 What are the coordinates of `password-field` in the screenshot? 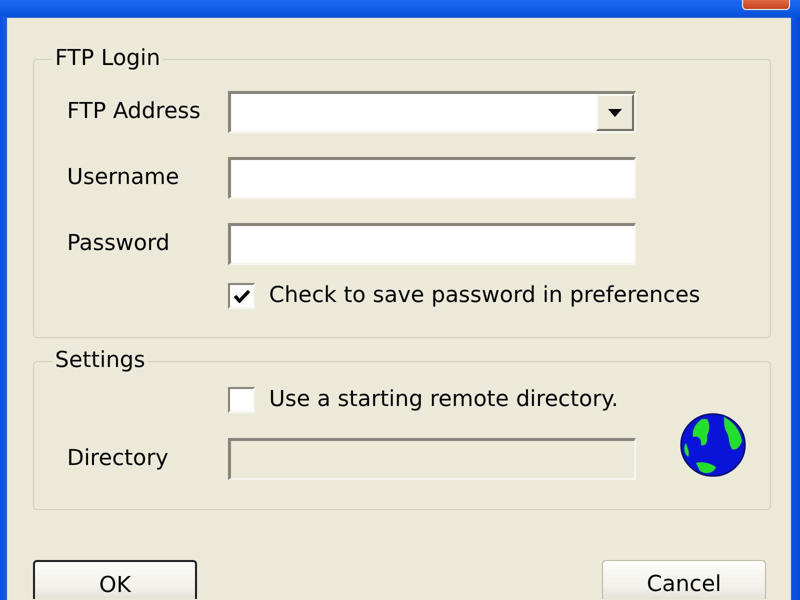 It's located at (432, 244).